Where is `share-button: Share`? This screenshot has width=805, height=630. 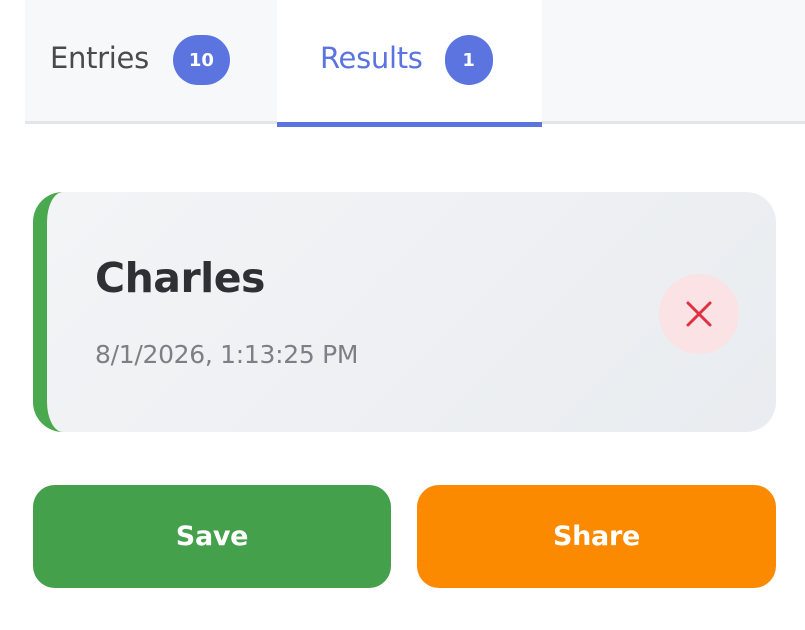 share-button: Share is located at coordinates (596, 536).